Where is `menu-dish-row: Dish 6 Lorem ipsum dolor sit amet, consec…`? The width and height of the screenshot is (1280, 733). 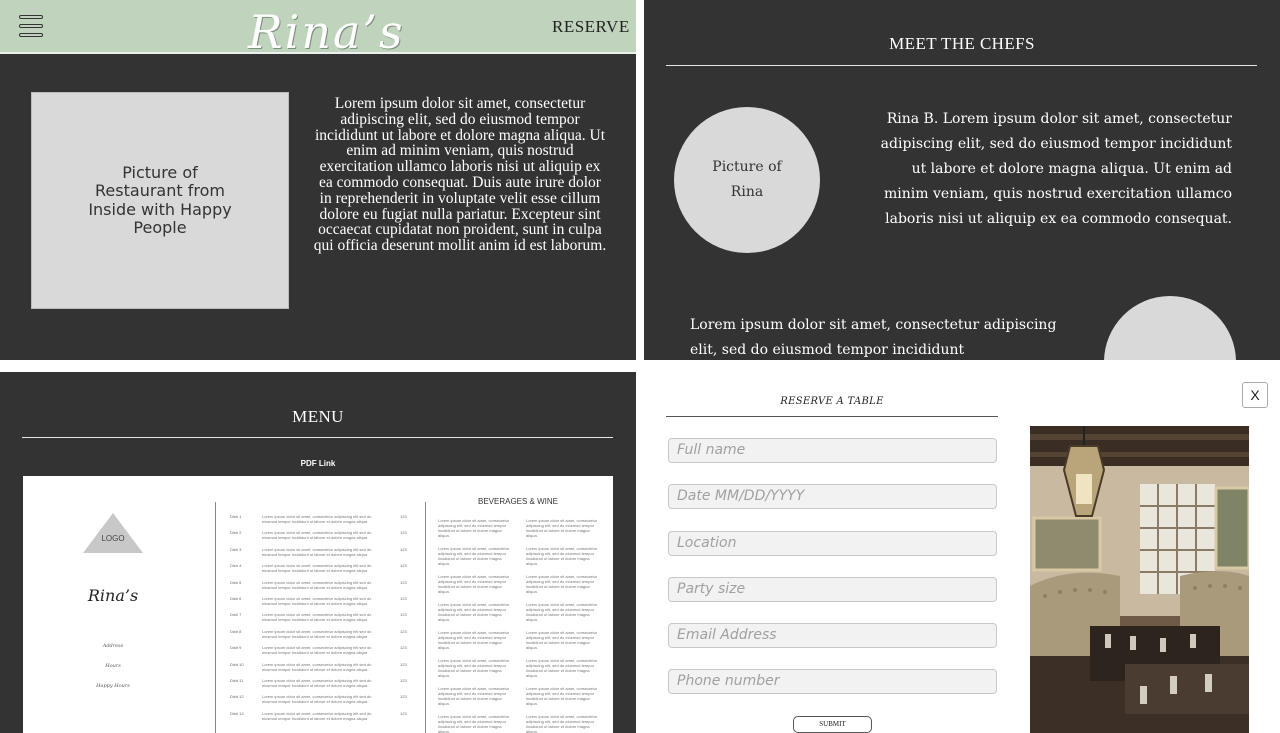
menu-dish-row: Dish 6 Lorem ipsum dolor sit amet, consec… is located at coordinates (320, 603).